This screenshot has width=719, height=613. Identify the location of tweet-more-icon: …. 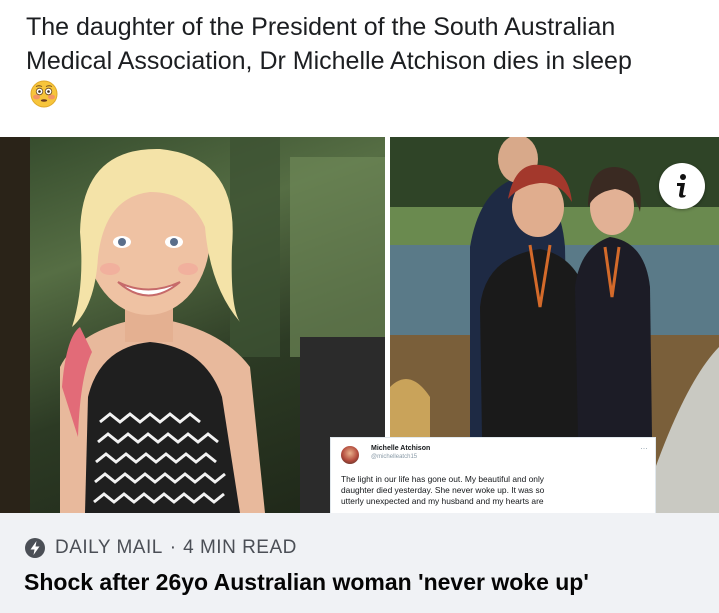
(644, 446).